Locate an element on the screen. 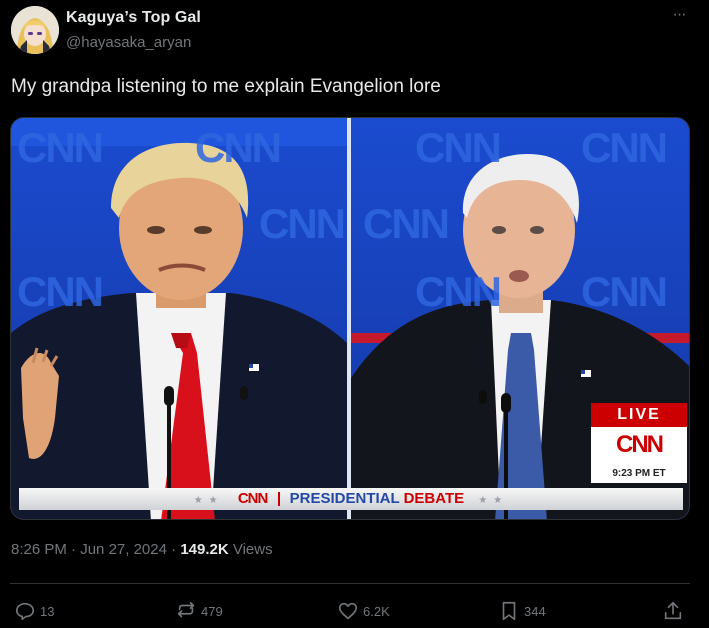 This screenshot has width=709, height=628. tweet-time: 8:26 PM is located at coordinates (39, 549).